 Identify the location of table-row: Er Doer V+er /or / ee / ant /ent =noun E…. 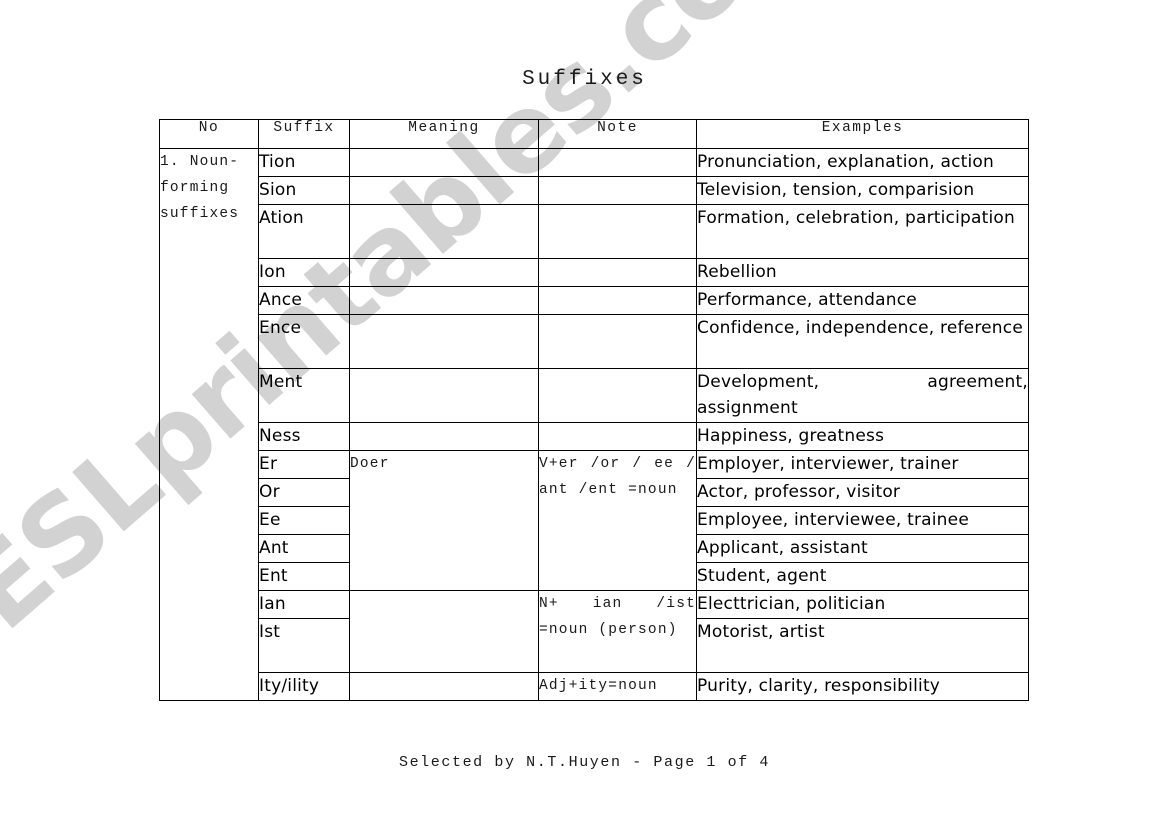
(594, 520).